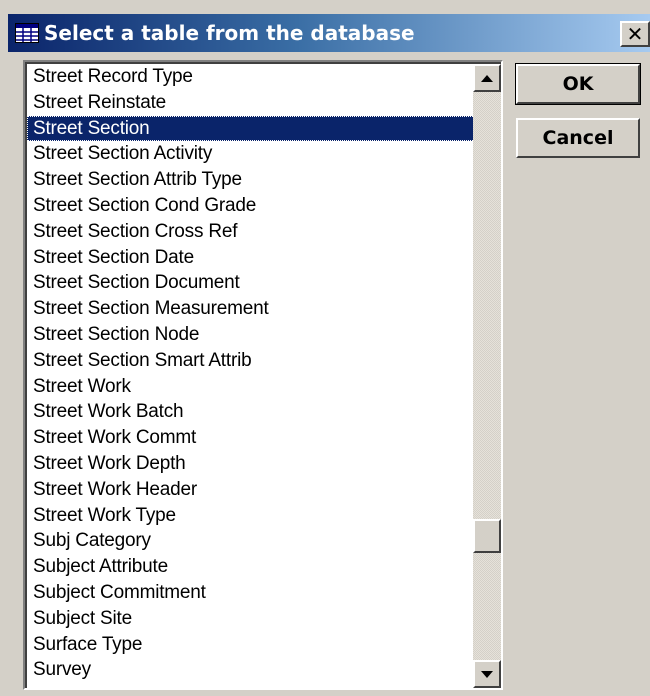 The width and height of the screenshot is (650, 696). I want to click on list-item: Street Work Header, so click(251, 490).